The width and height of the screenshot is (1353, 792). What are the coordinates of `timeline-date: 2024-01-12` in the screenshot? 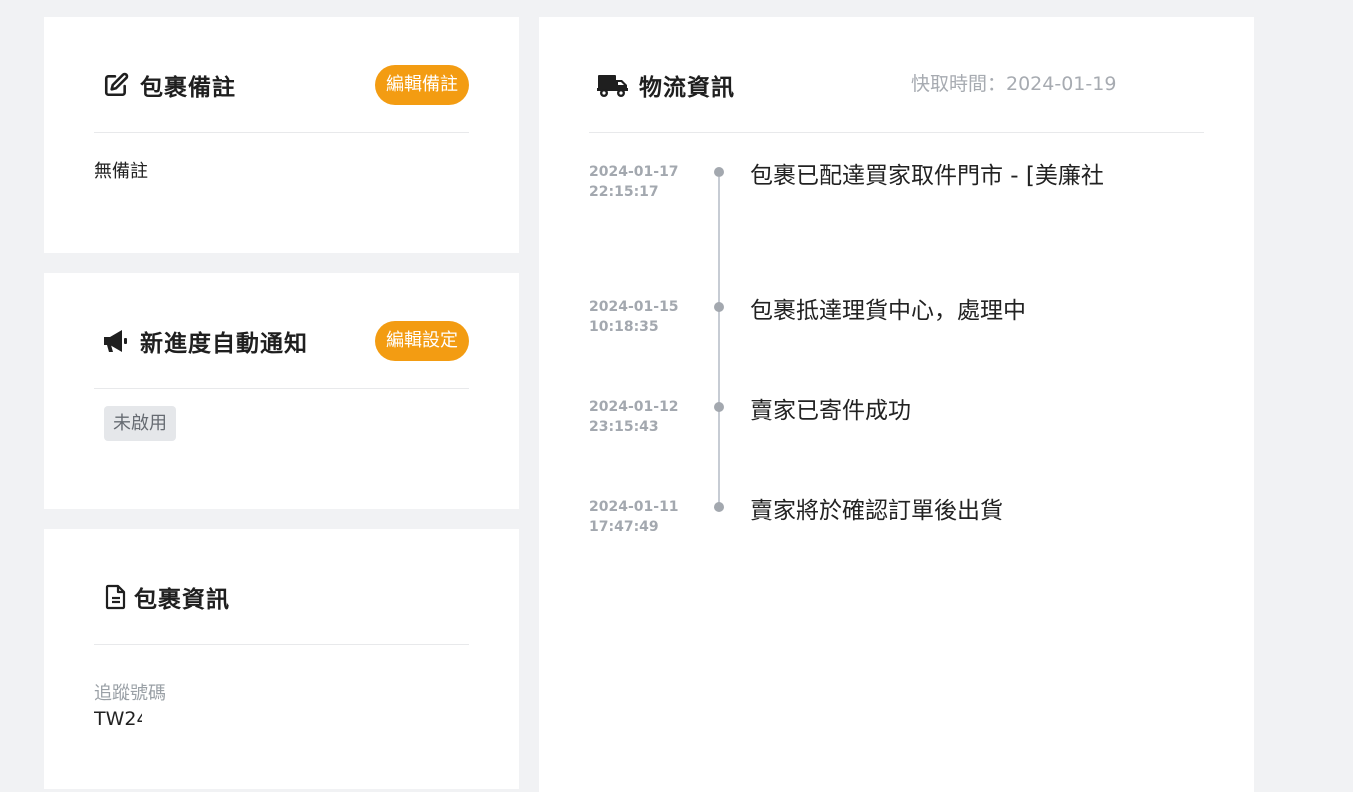 It's located at (634, 407).